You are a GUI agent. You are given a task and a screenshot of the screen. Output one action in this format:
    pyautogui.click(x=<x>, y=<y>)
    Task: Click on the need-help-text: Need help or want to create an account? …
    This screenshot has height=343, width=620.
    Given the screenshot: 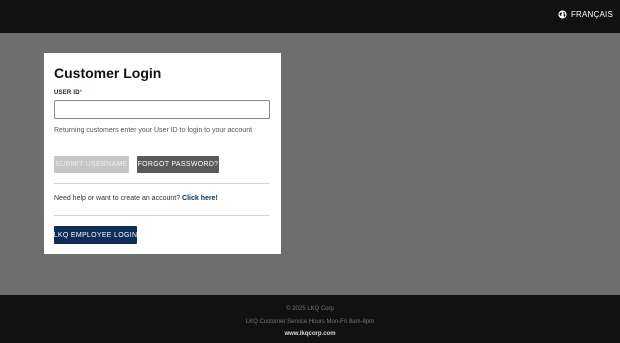 What is the action you would take?
    pyautogui.click(x=136, y=198)
    